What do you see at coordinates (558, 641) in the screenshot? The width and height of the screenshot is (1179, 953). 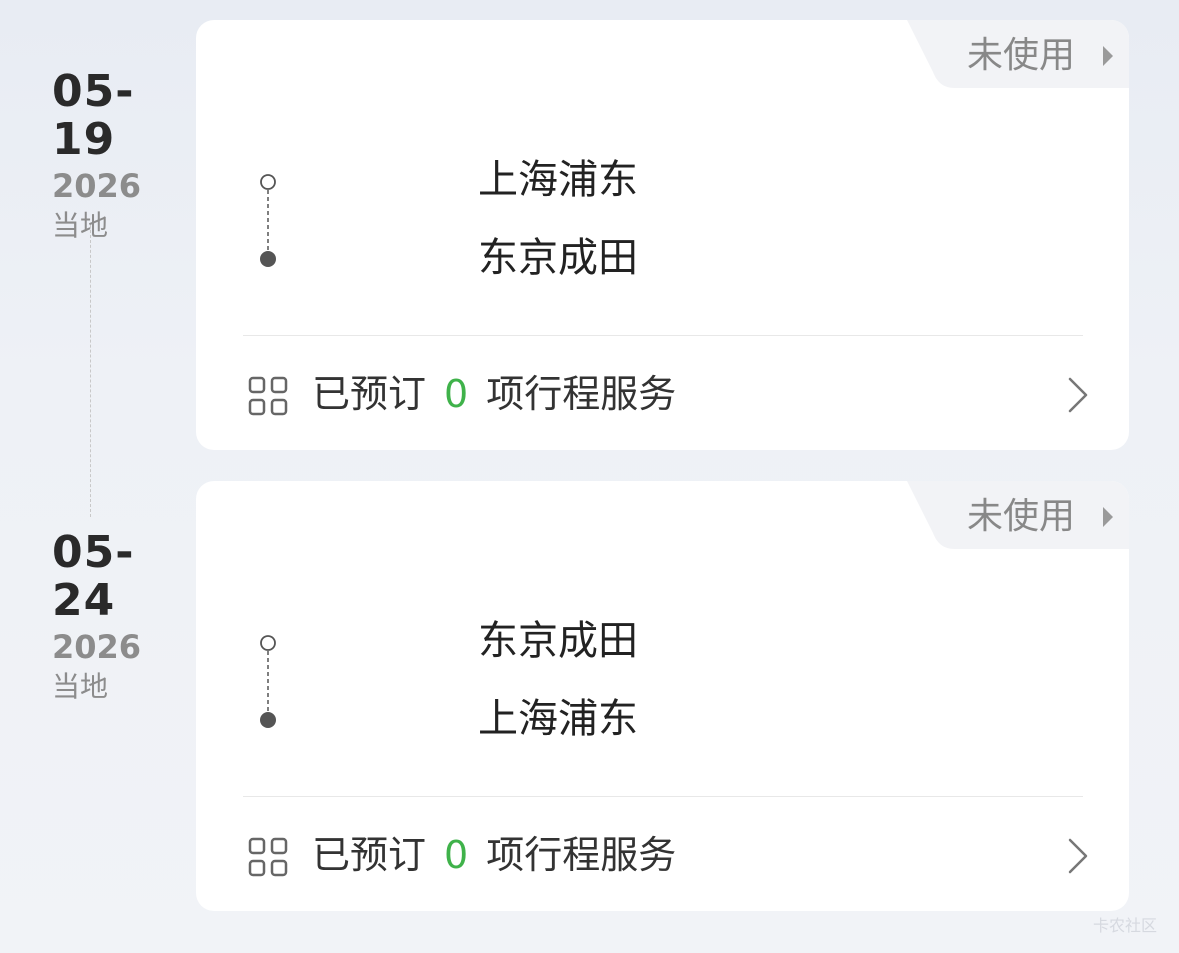 I see `departure-city: 东京成田` at bounding box center [558, 641].